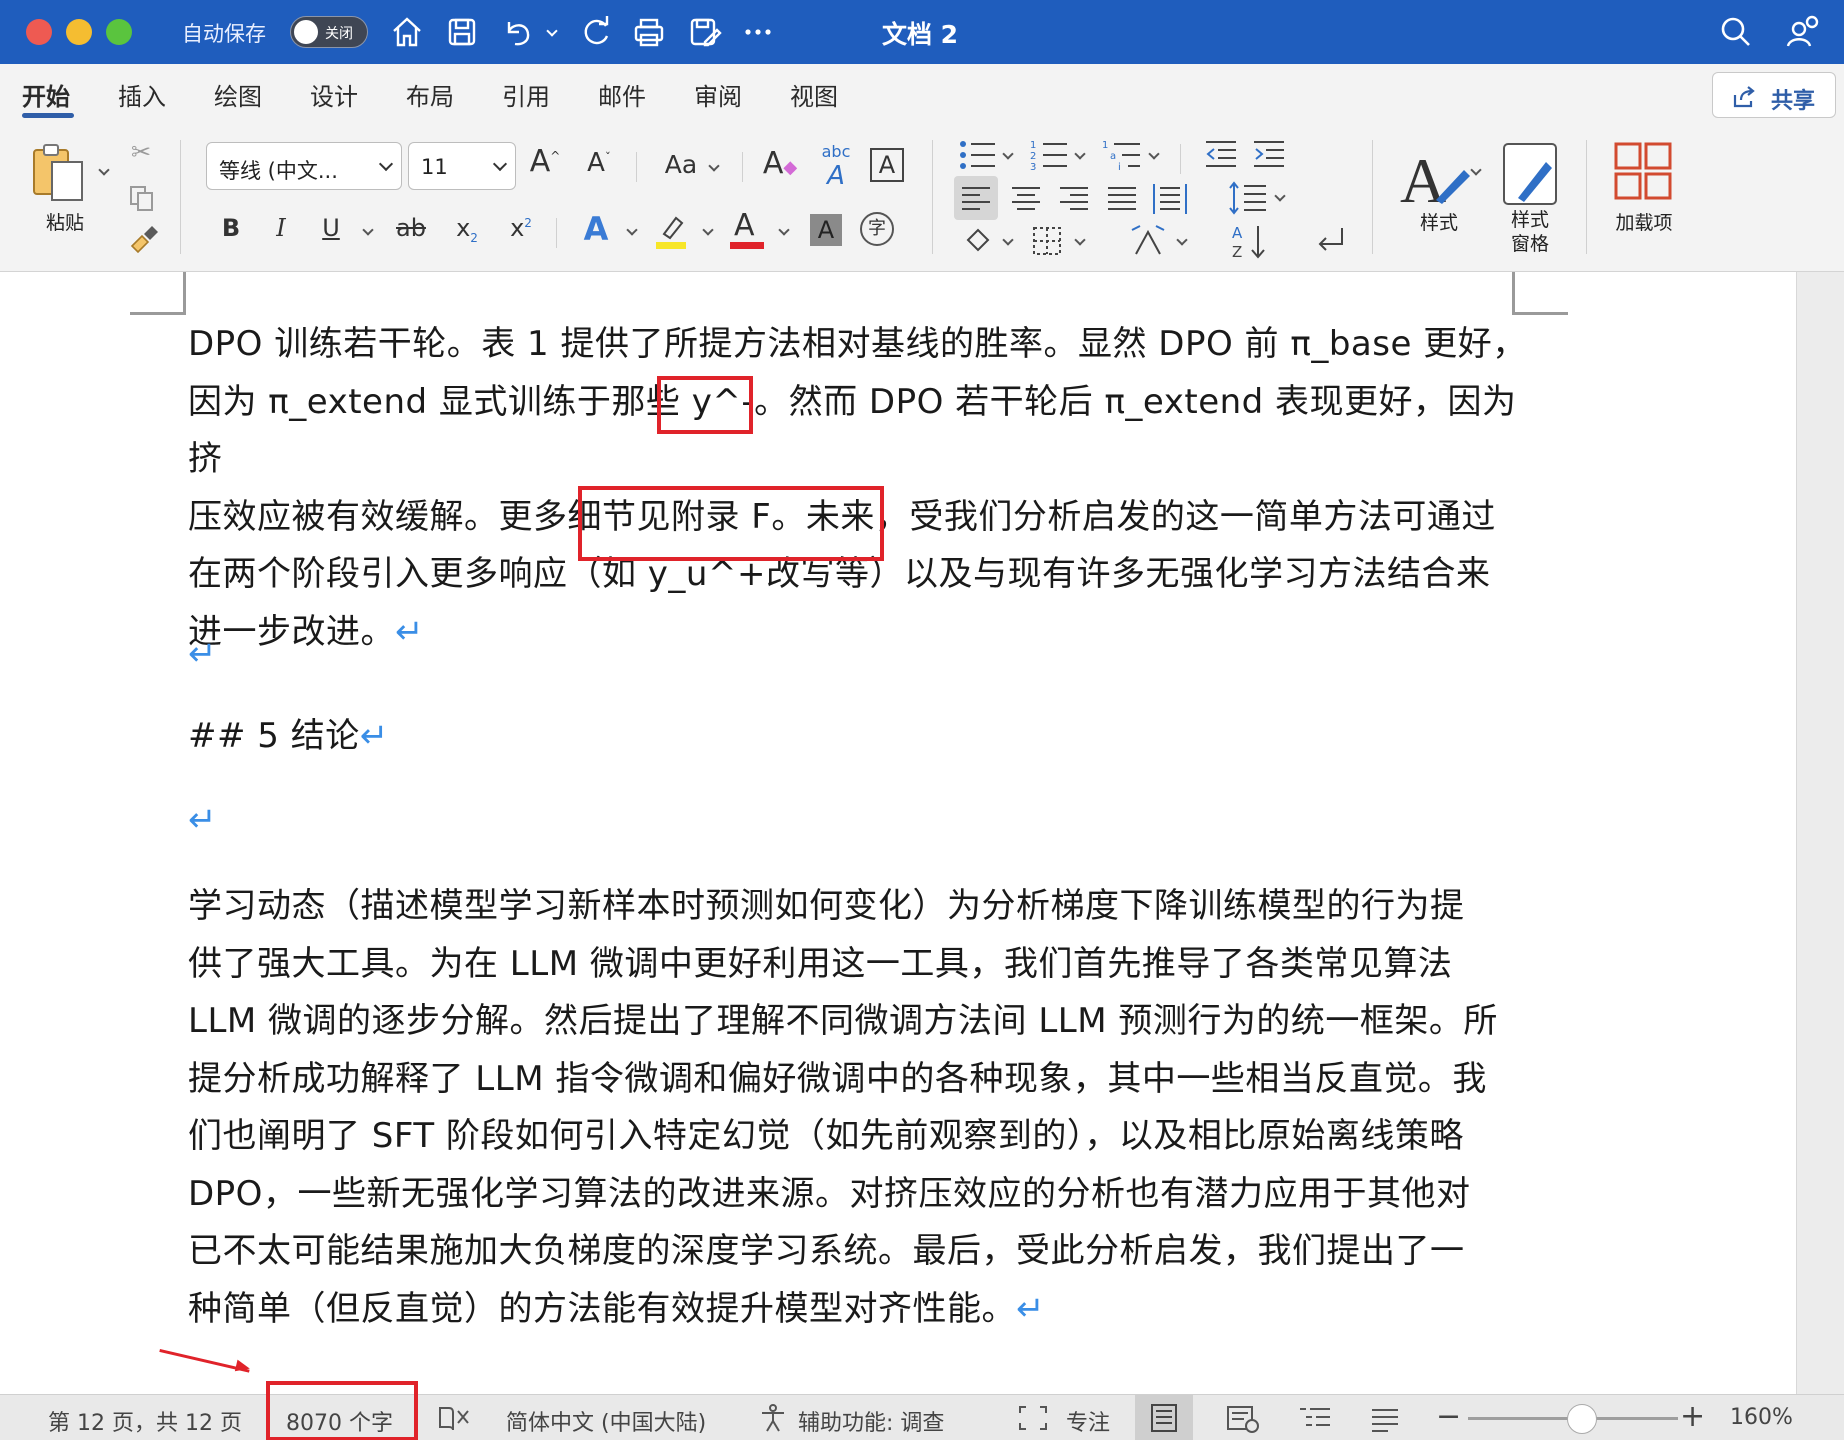 This screenshot has width=1844, height=1440. Describe the element at coordinates (462, 32) in the screenshot. I see `save-icon` at that location.